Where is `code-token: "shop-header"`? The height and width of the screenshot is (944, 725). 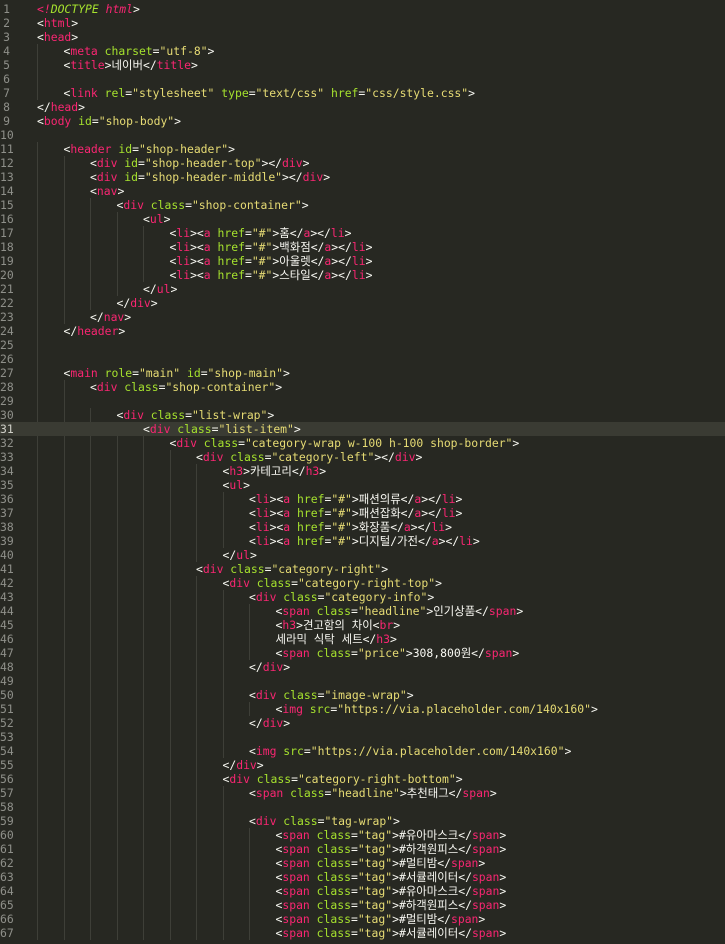
code-token: "shop-header" is located at coordinates (183, 149).